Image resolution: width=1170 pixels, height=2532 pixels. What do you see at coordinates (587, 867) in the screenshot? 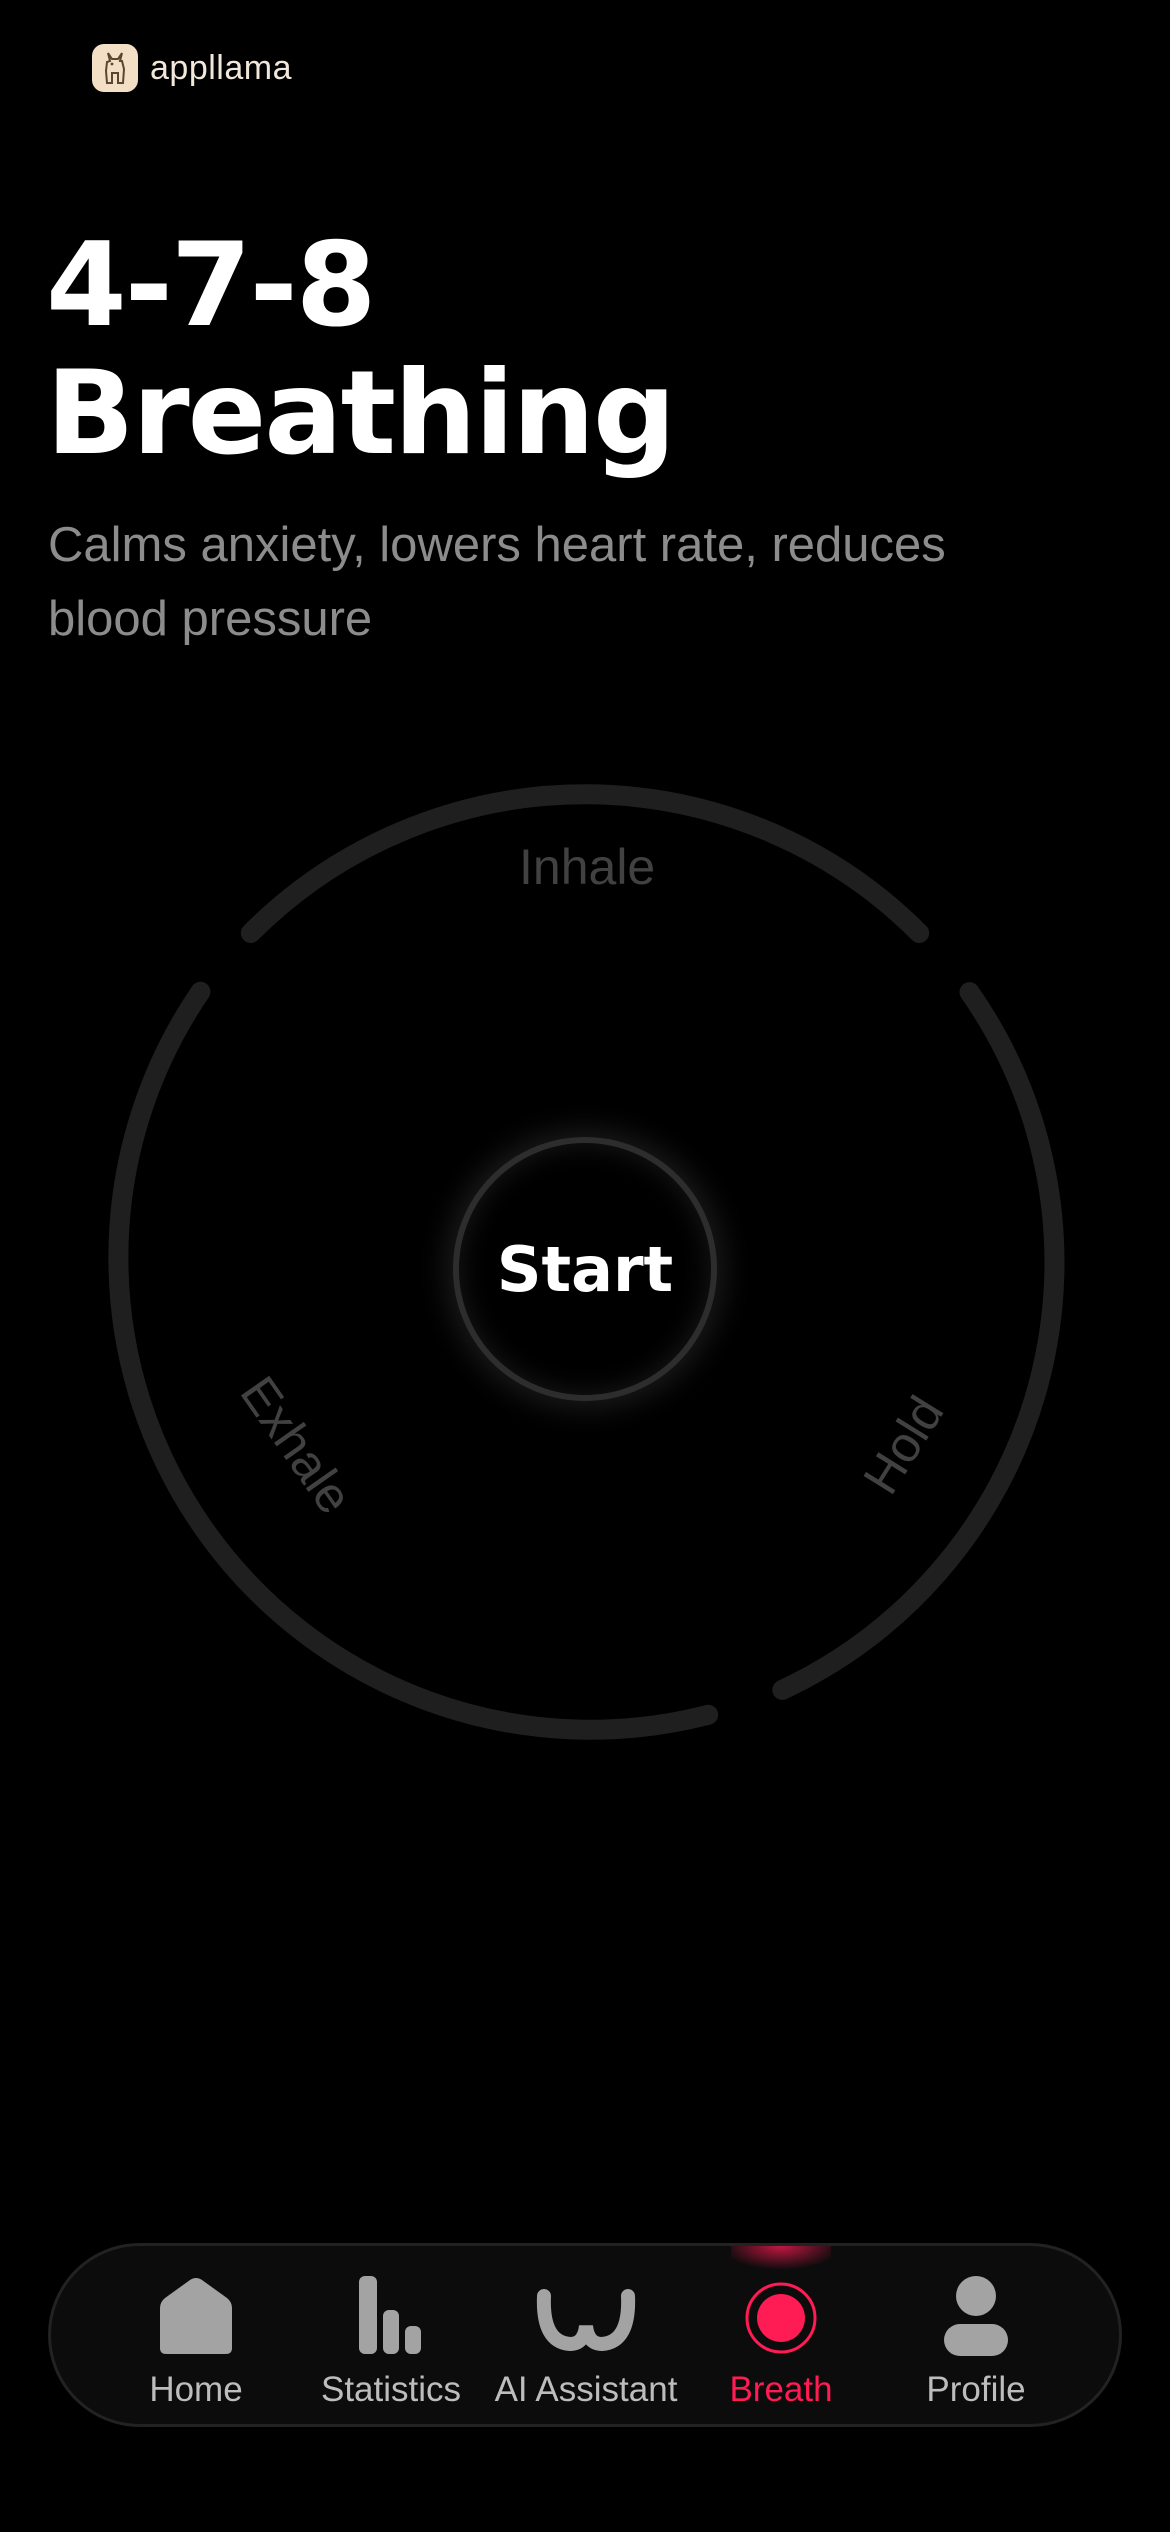
I see `phase-label-inhale: Inhale` at bounding box center [587, 867].